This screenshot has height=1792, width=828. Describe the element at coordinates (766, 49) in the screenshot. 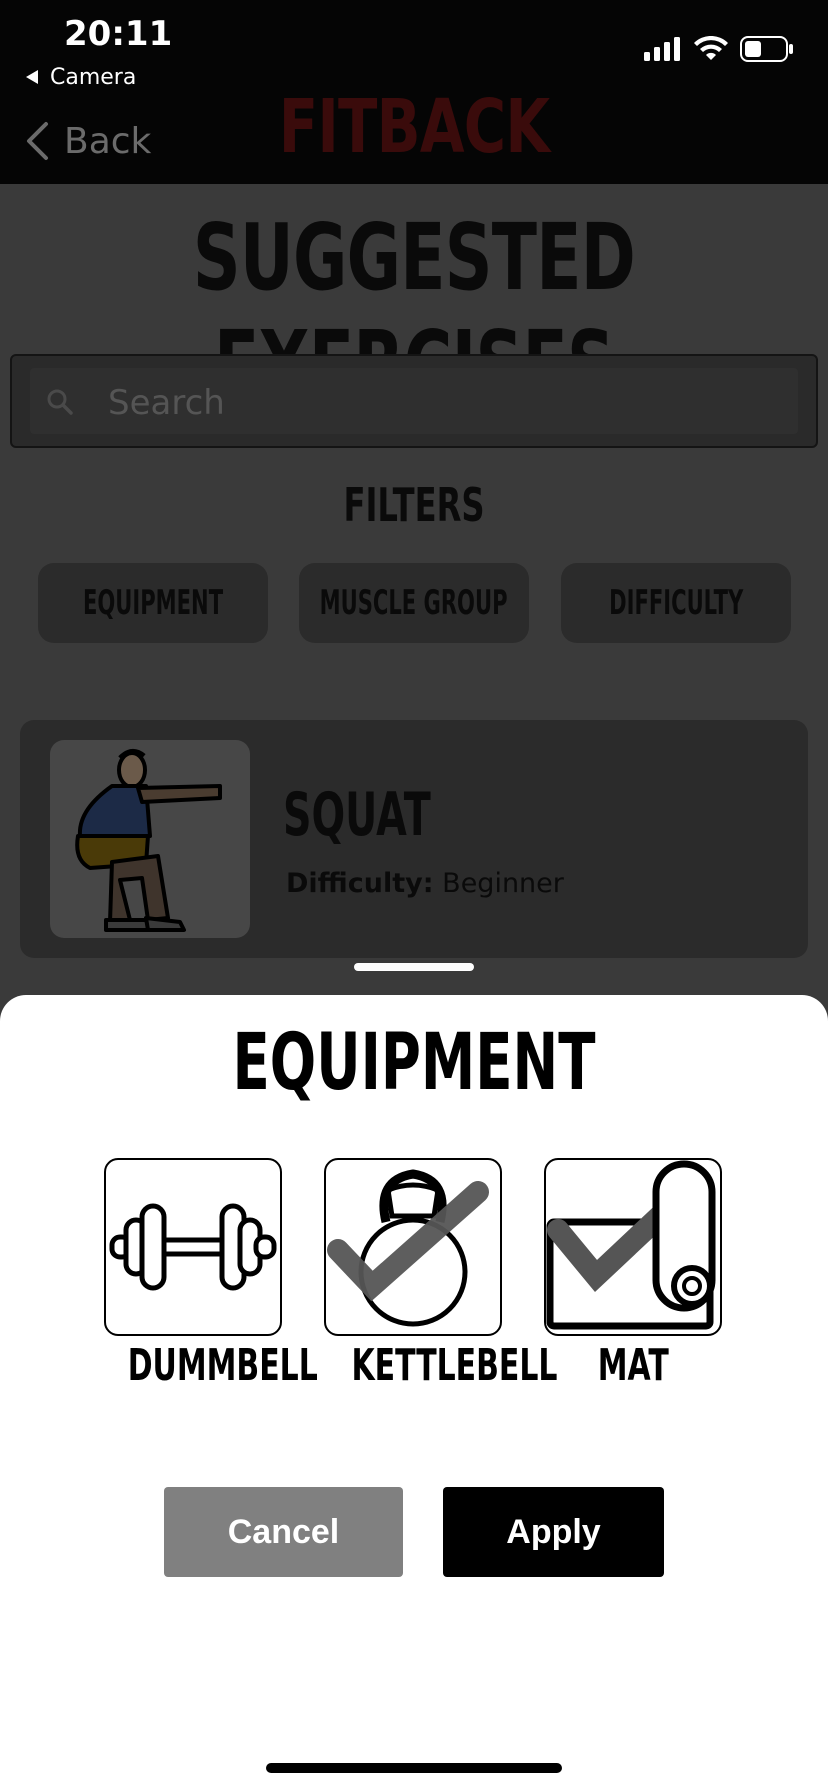

I see `battery-icon` at that location.